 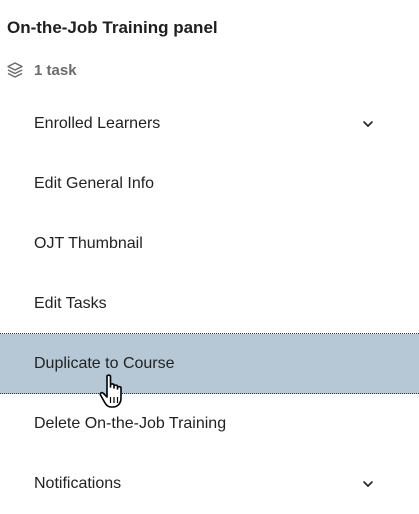 I want to click on task-count: 1 task, so click(x=41, y=70).